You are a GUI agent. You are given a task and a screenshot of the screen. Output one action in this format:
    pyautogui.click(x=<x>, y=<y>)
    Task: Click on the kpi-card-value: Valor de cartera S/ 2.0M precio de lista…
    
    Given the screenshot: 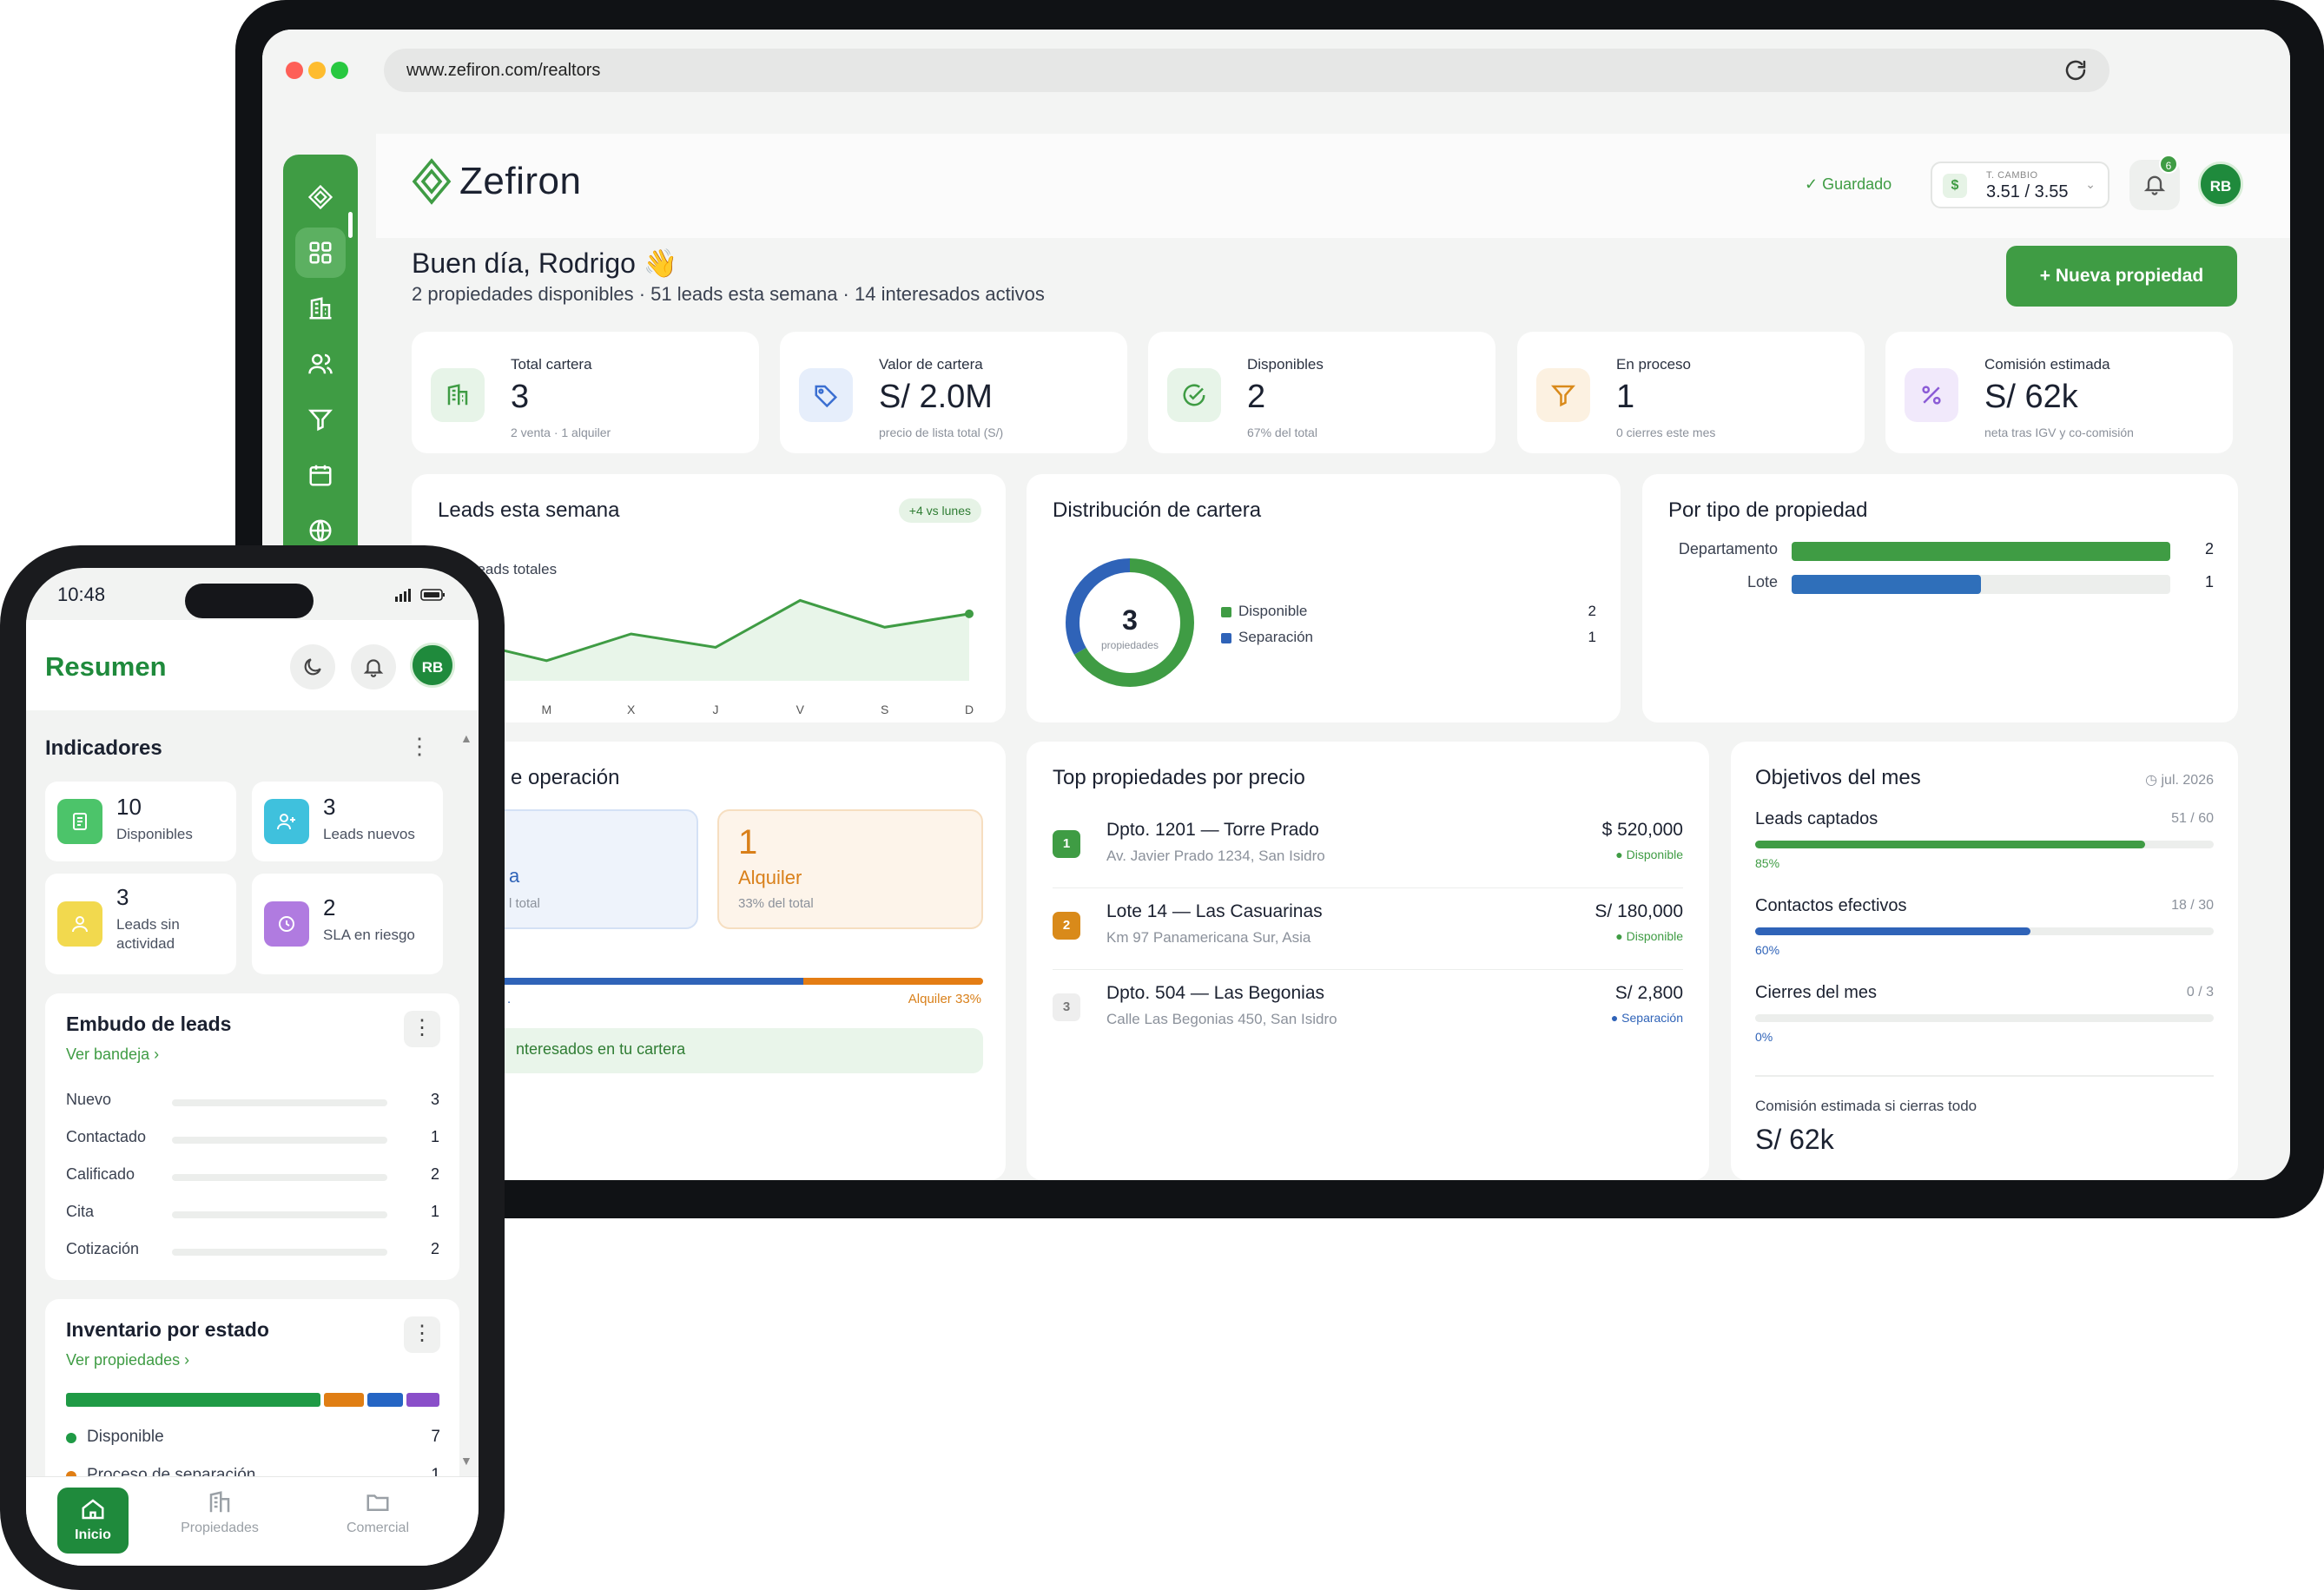 What is the action you would take?
    pyautogui.click(x=953, y=392)
    